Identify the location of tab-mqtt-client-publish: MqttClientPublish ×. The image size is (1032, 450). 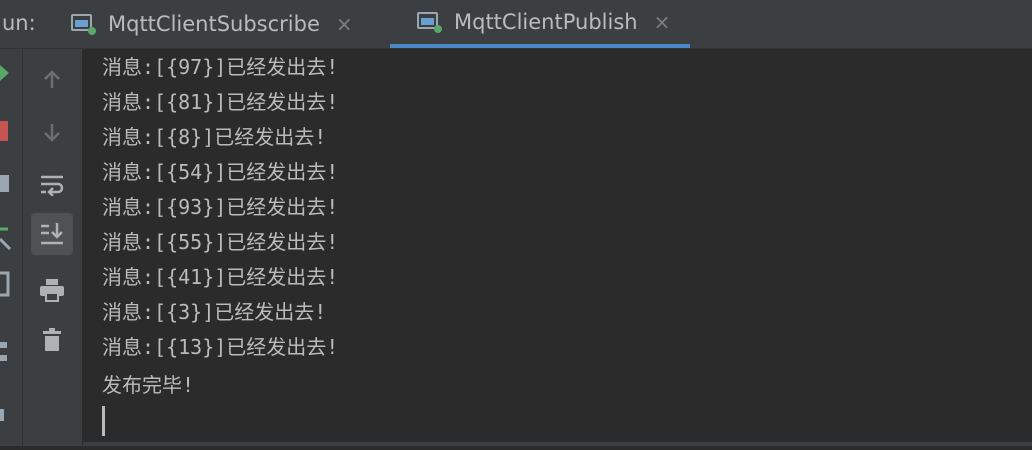
(540, 24).